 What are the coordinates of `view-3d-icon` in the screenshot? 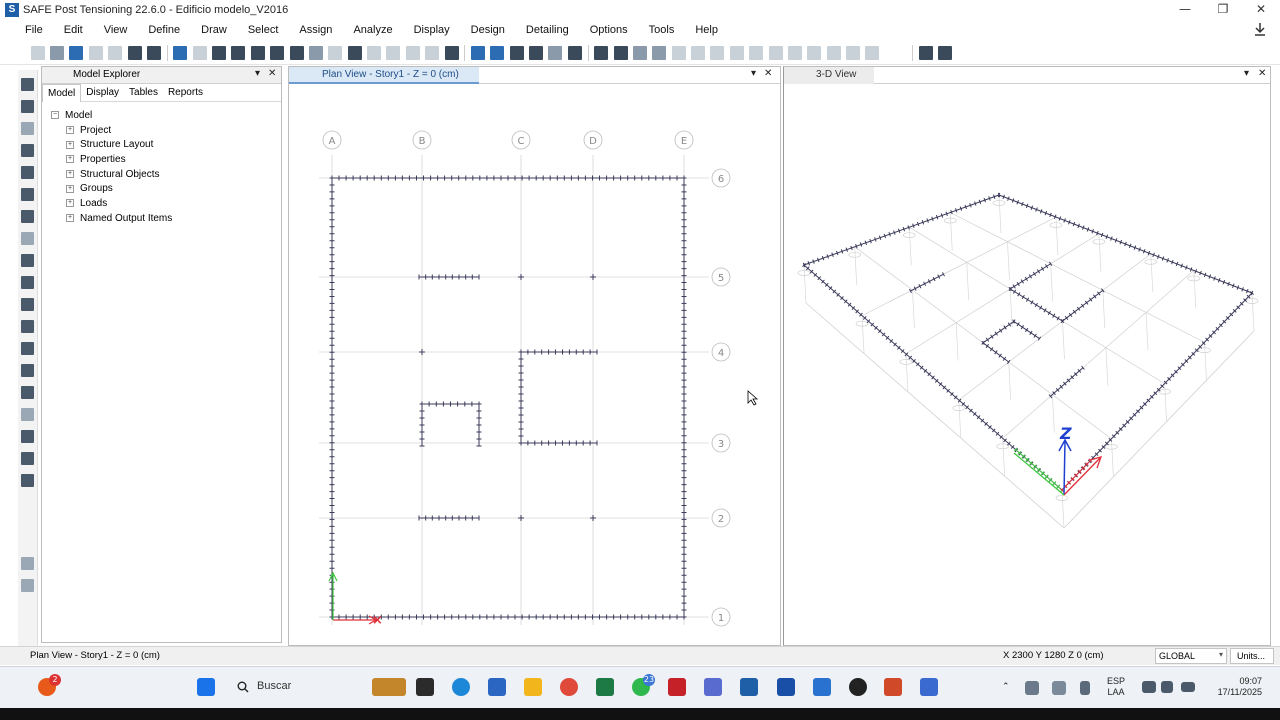 It's located at (354, 52).